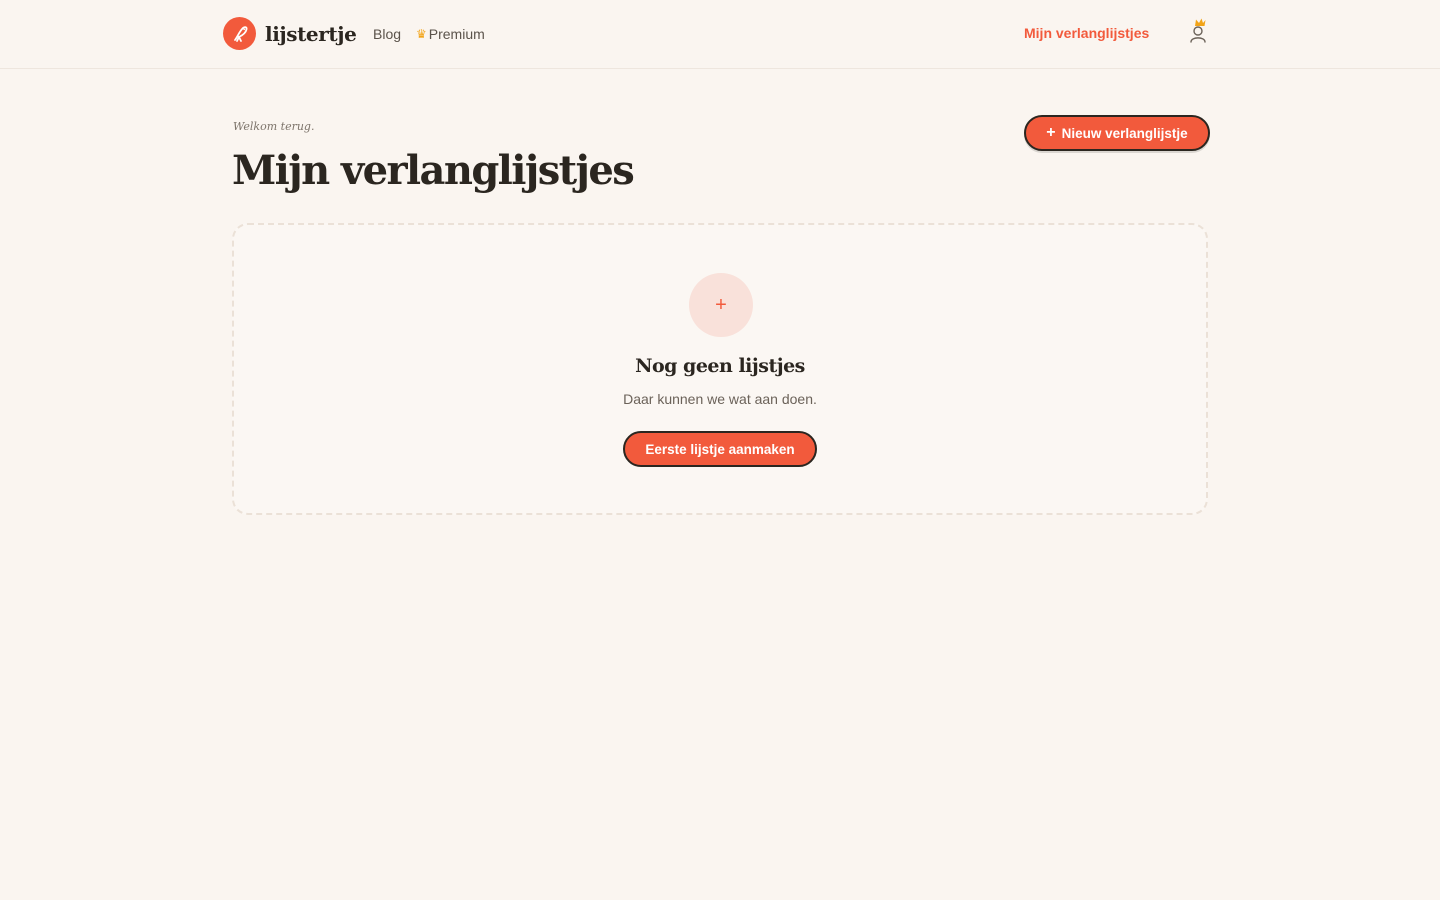 The width and height of the screenshot is (1440, 900). Describe the element at coordinates (1200, 22) in the screenshot. I see `crown-badge-icon` at that location.